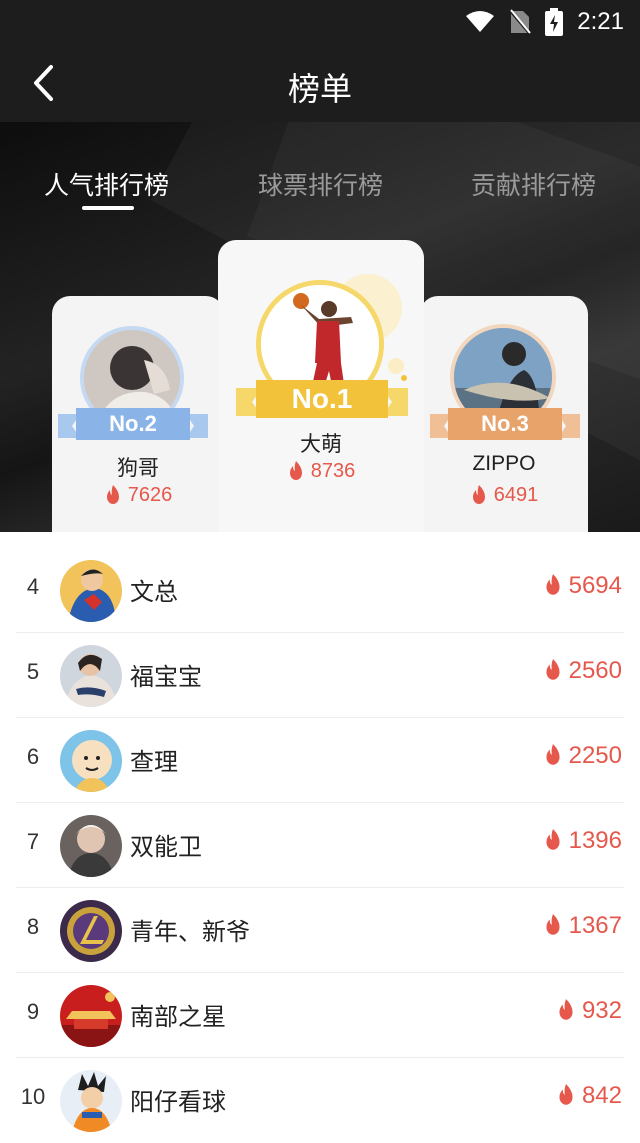 The width and height of the screenshot is (640, 1143). What do you see at coordinates (320, 1100) in the screenshot?
I see `list-item: 10 阳仔看球 842` at bounding box center [320, 1100].